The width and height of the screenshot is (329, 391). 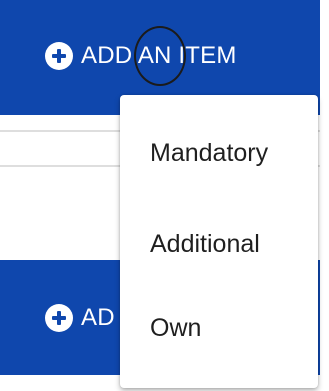 What do you see at coordinates (160, 56) in the screenshot?
I see `click-indicator` at bounding box center [160, 56].